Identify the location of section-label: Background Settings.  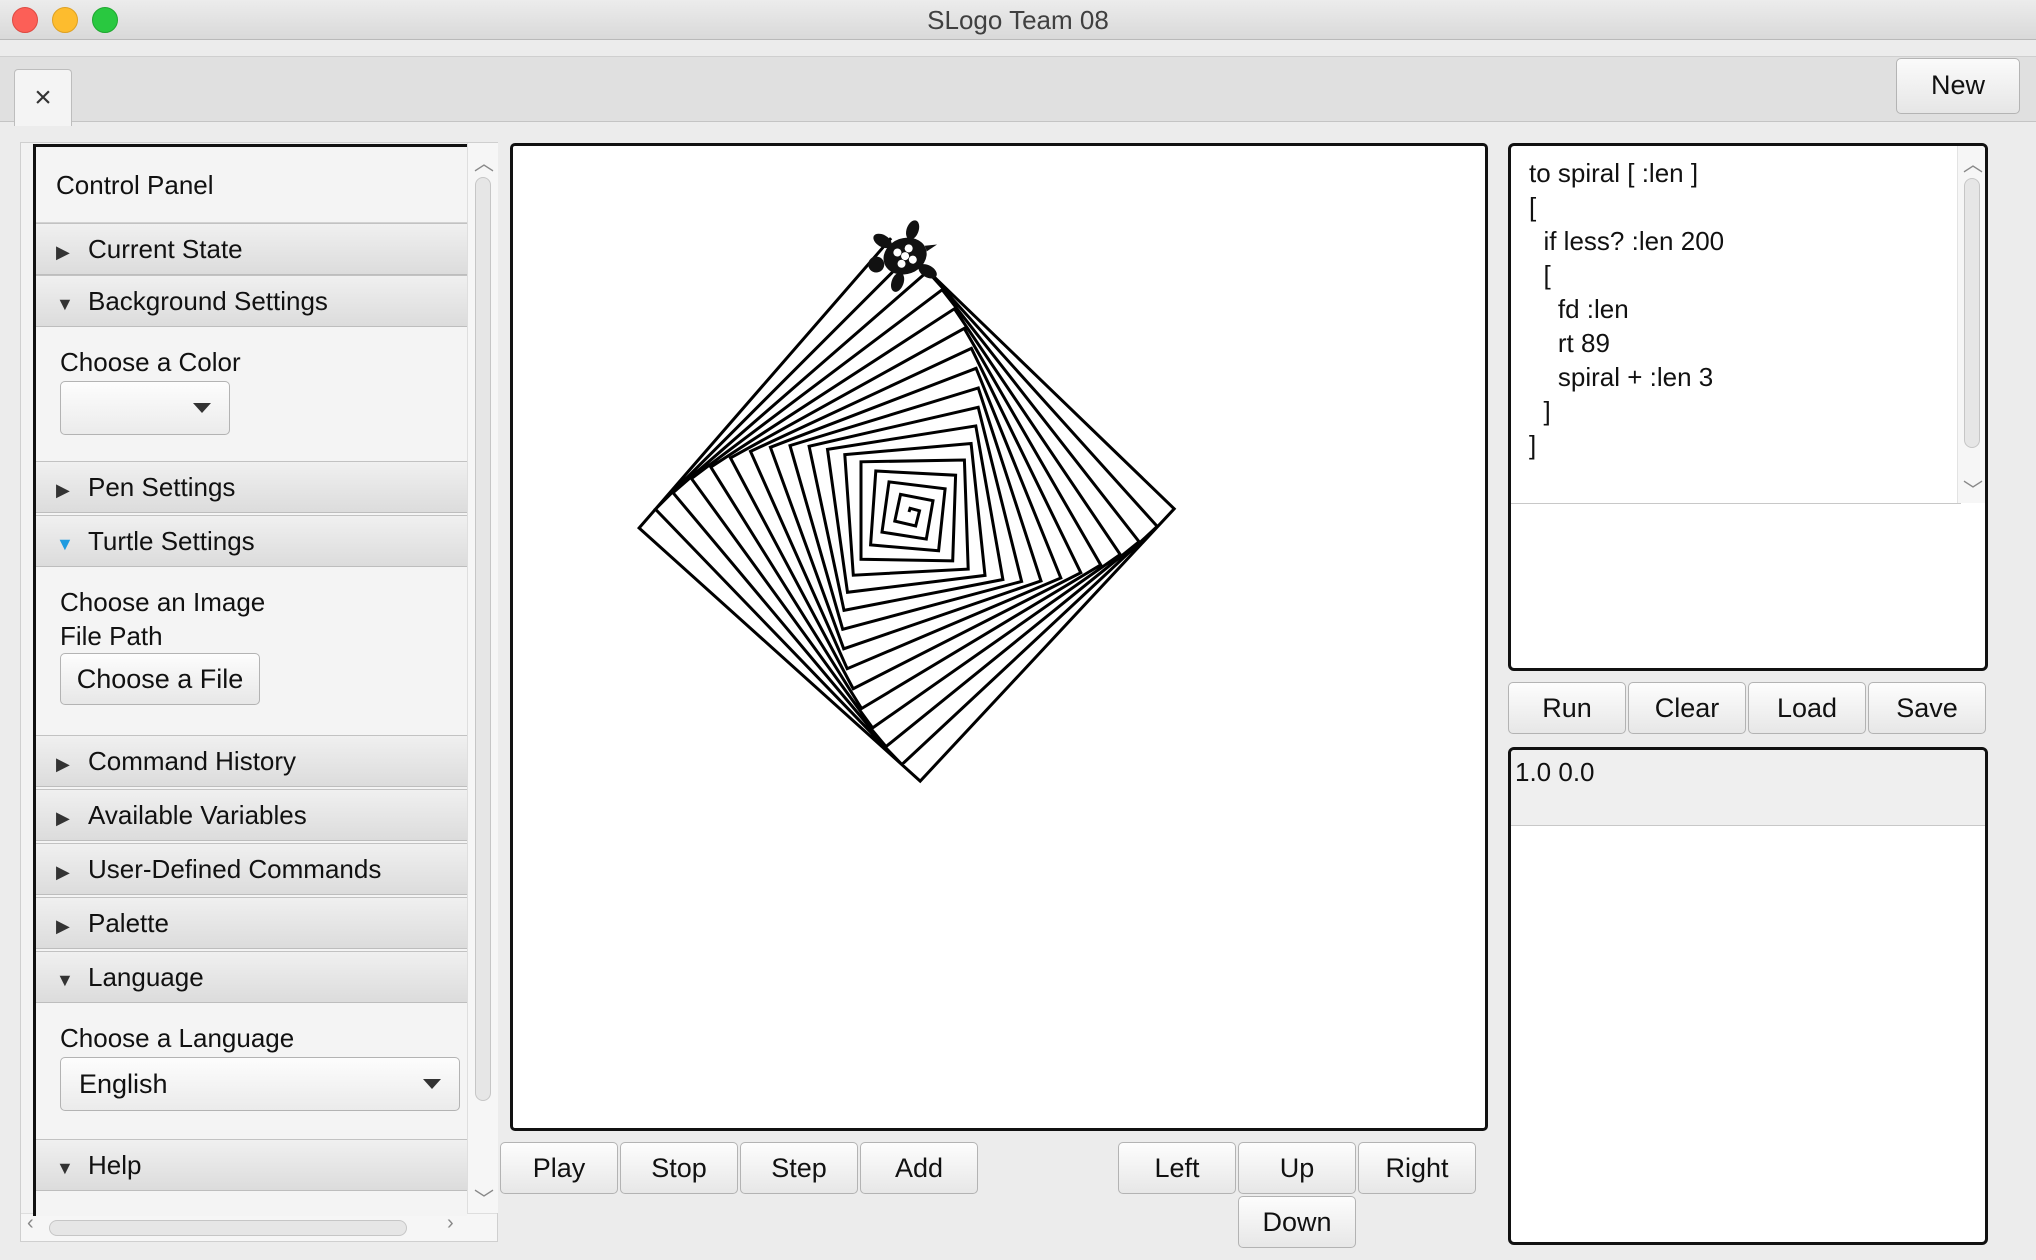
(208, 301).